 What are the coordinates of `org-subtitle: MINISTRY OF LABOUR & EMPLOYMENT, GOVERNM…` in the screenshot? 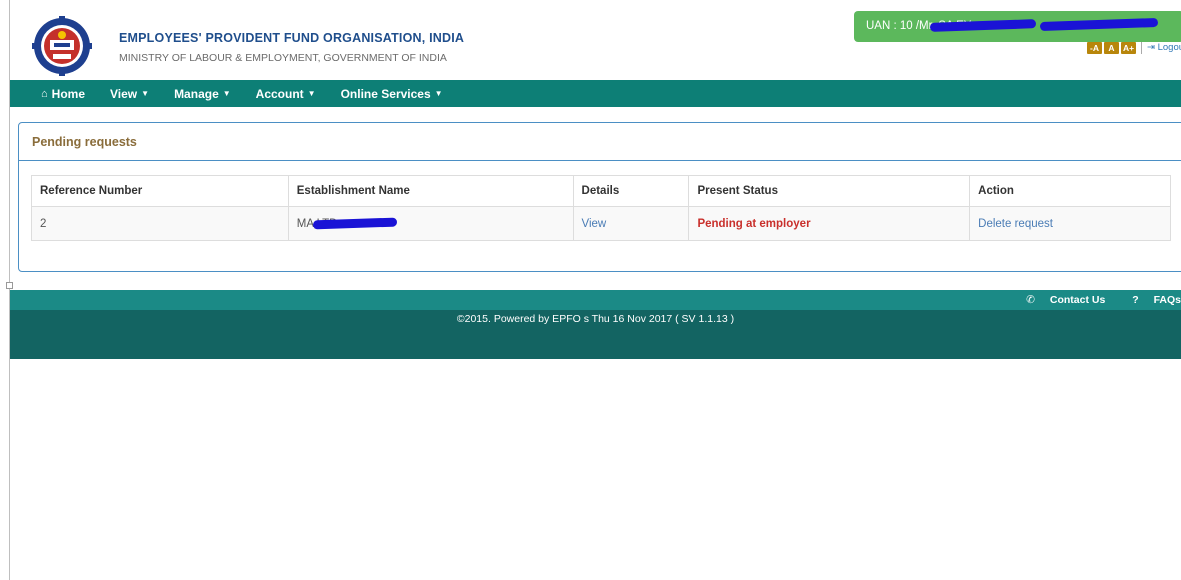 It's located at (283, 58).